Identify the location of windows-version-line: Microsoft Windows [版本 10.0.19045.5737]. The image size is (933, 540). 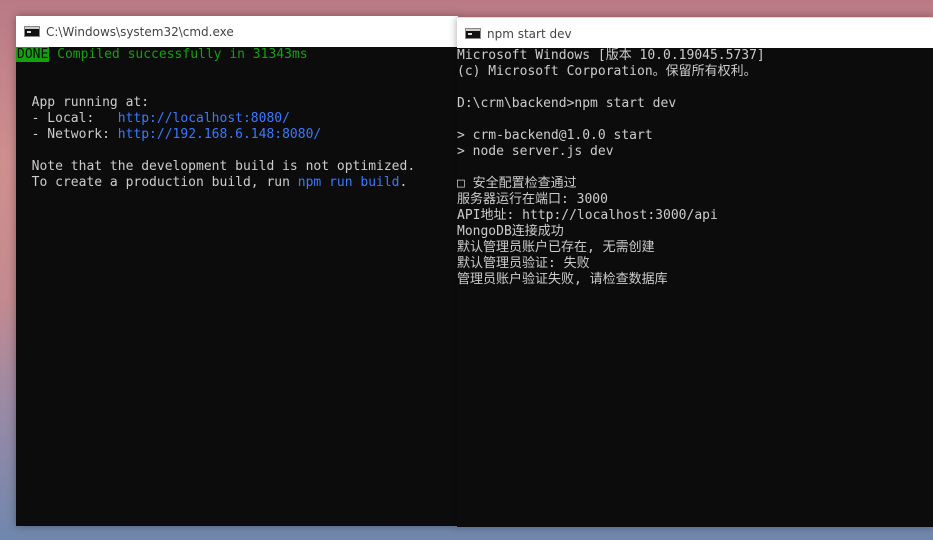
(611, 55).